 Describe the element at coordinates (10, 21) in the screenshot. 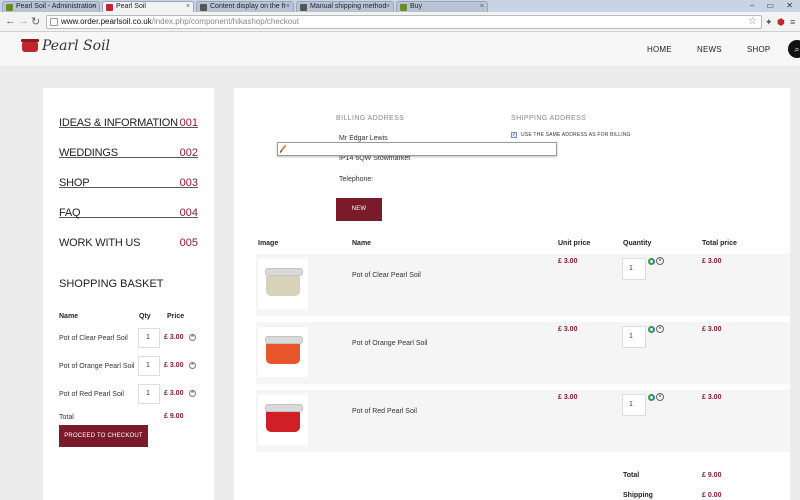

I see `back-icon: ←` at that location.